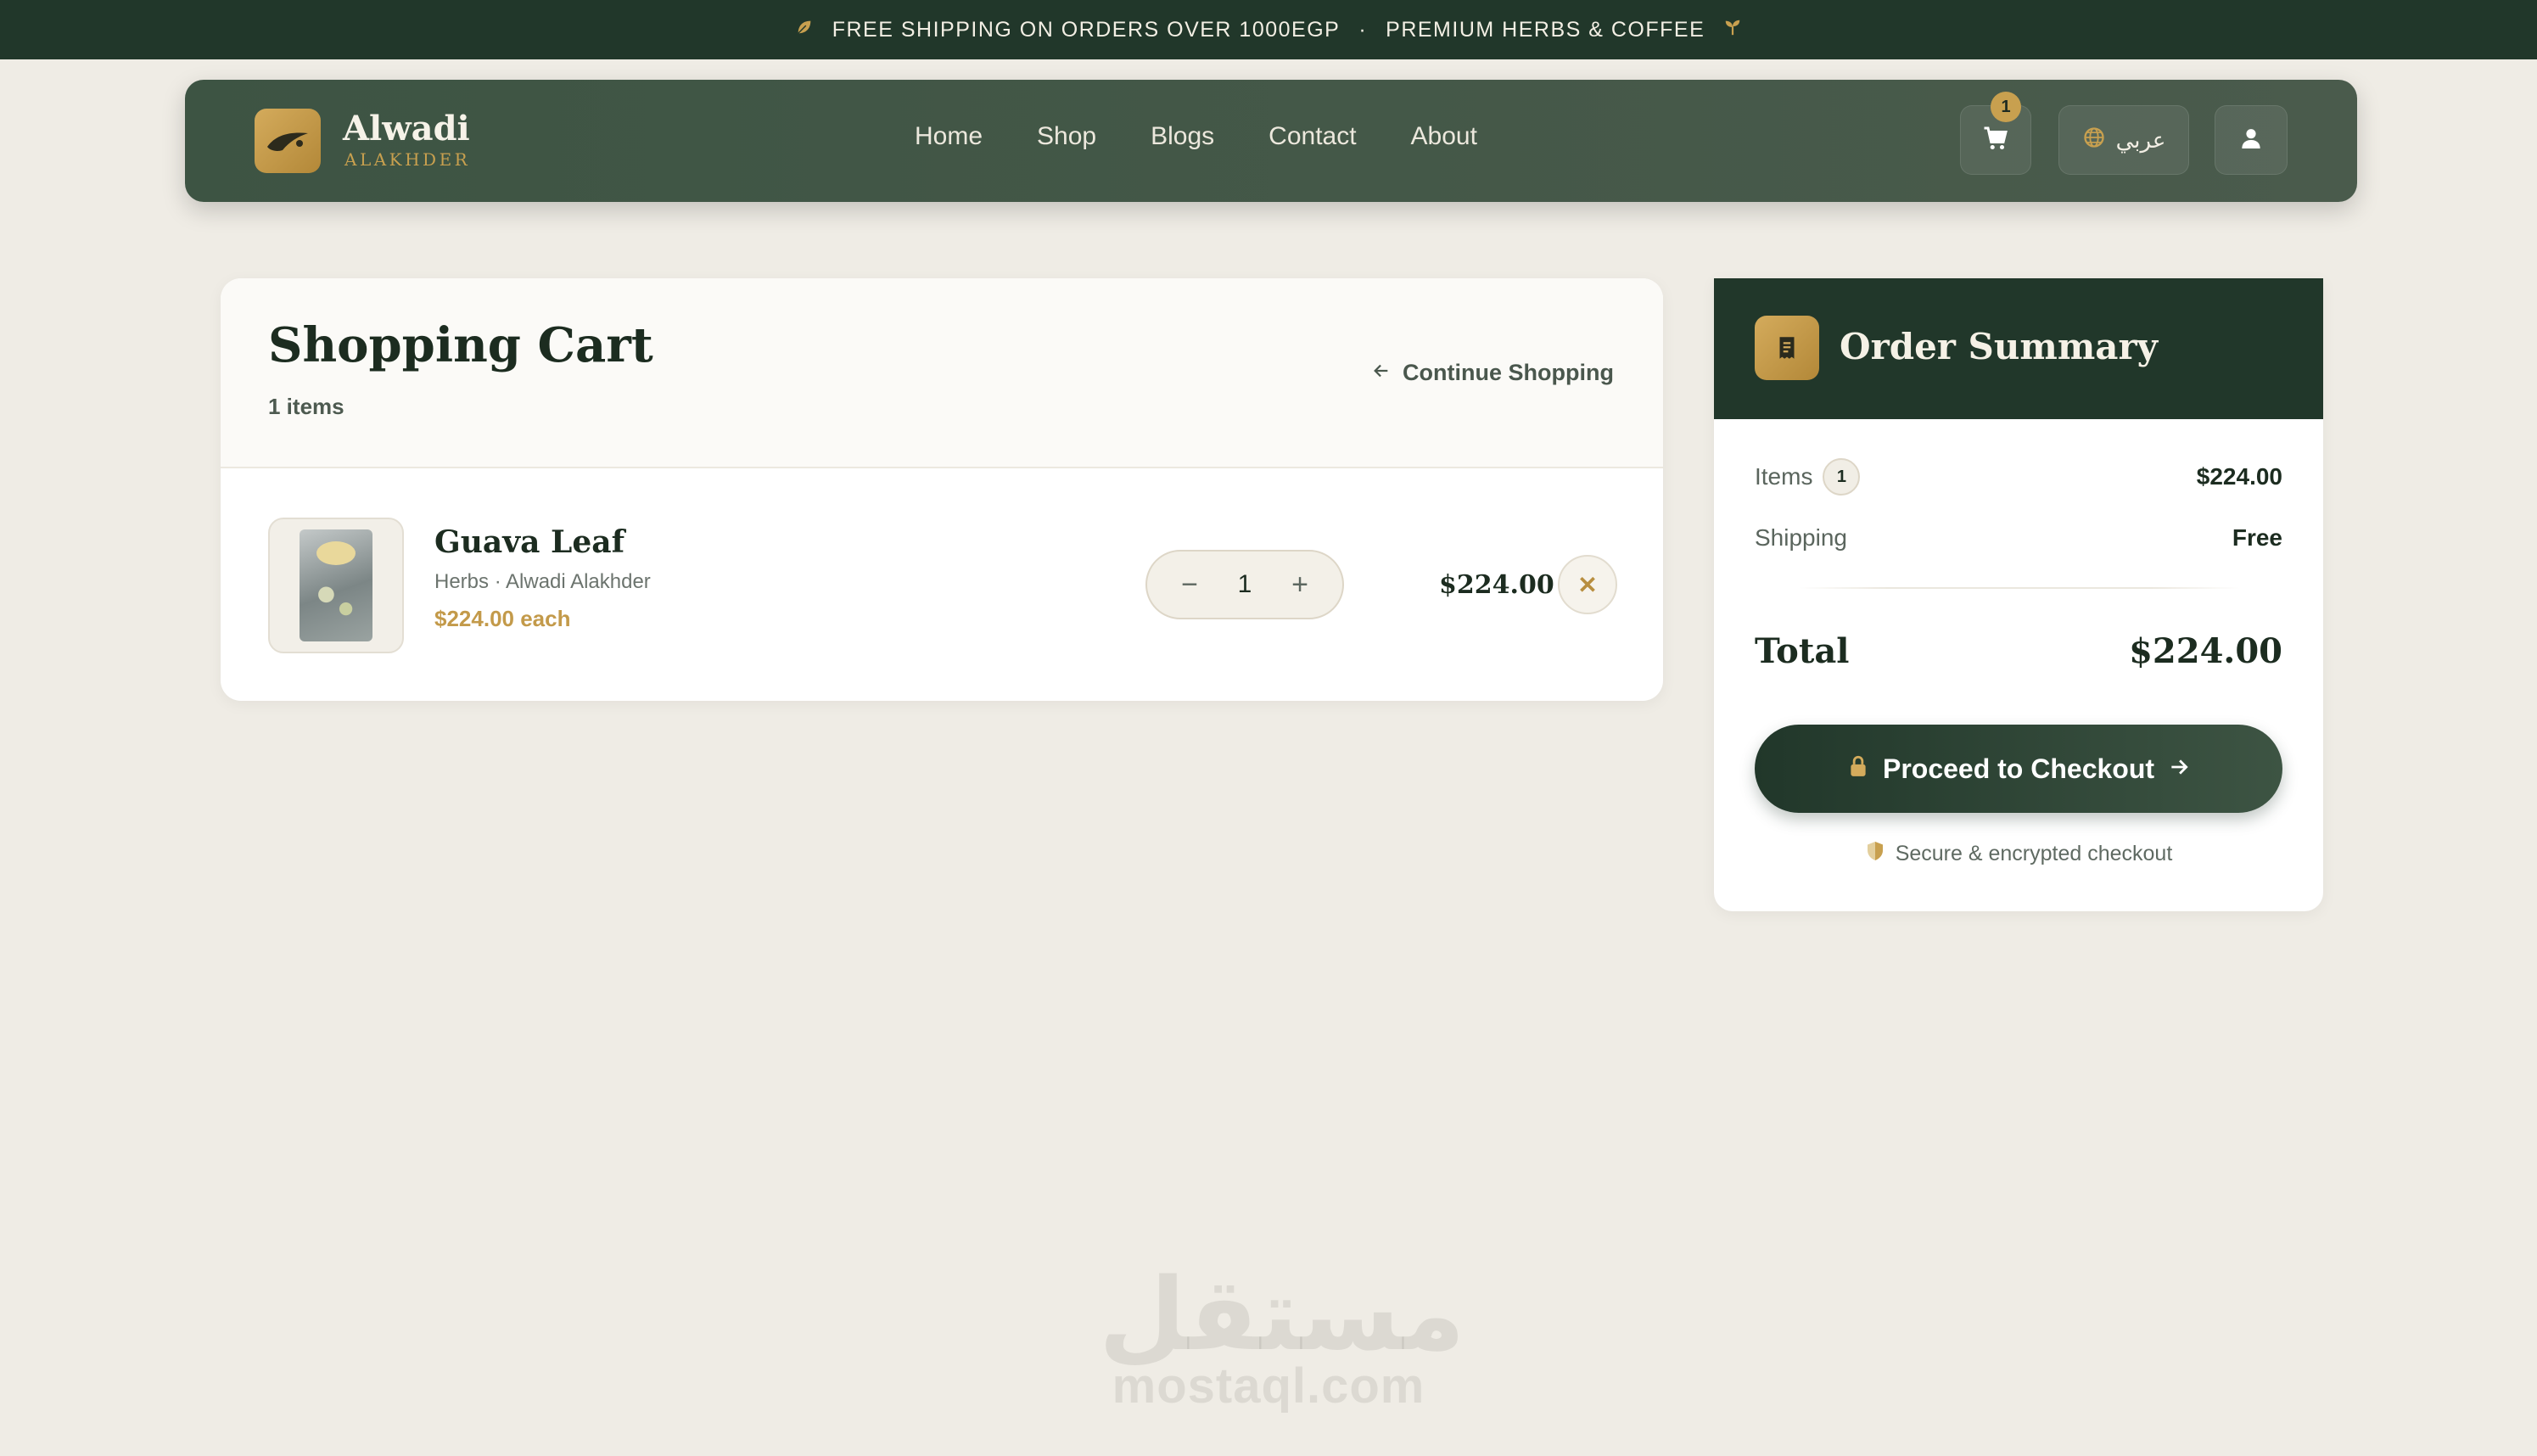 Image resolution: width=2537 pixels, height=1456 pixels. I want to click on order-summary-header: Order Summary, so click(2018, 349).